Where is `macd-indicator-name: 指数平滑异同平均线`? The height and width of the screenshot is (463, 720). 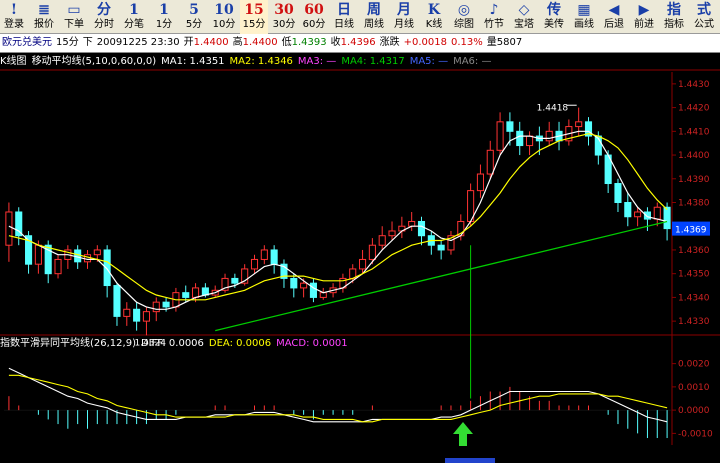
macd-indicator-name: 指数平滑异同平均线 is located at coordinates (45, 343).